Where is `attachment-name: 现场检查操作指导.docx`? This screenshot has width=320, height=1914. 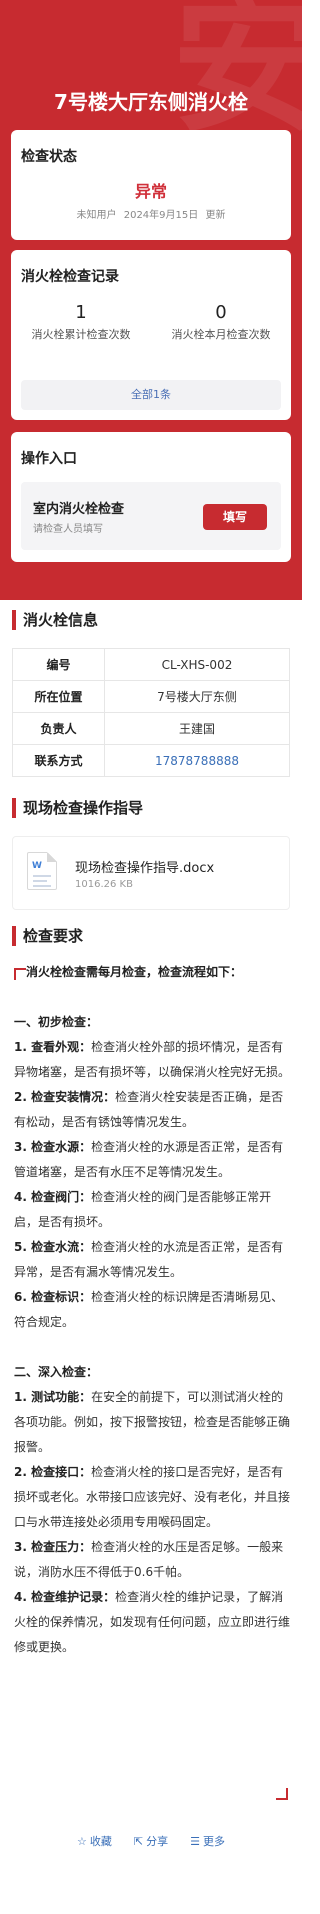 attachment-name: 现场检查操作指导.docx is located at coordinates (145, 868).